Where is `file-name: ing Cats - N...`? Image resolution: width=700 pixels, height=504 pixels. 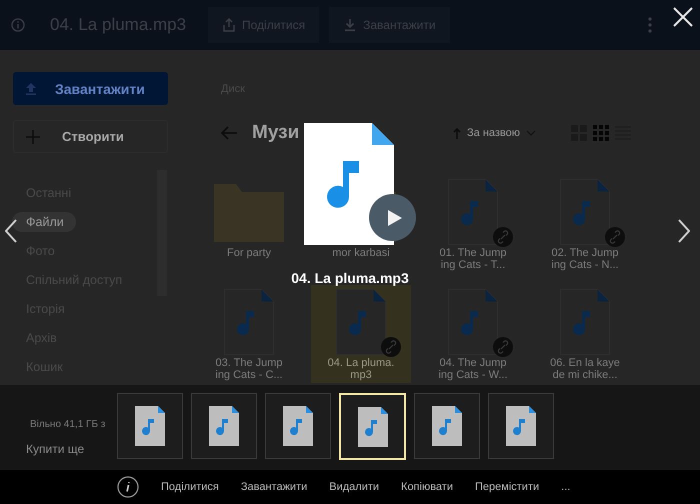
file-name: ing Cats - N... is located at coordinates (585, 265).